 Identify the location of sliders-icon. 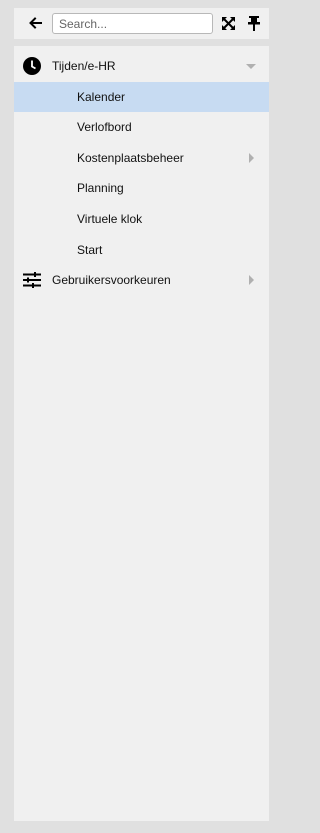
(32, 280).